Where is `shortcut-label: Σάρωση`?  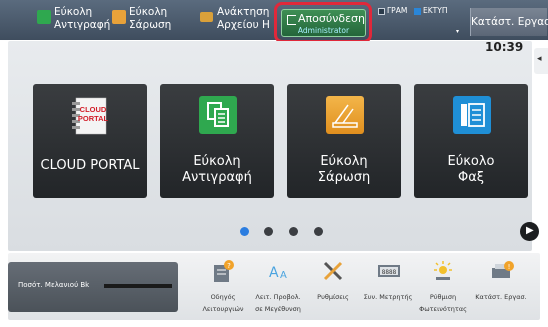
shortcut-label: Σάρωση is located at coordinates (150, 25).